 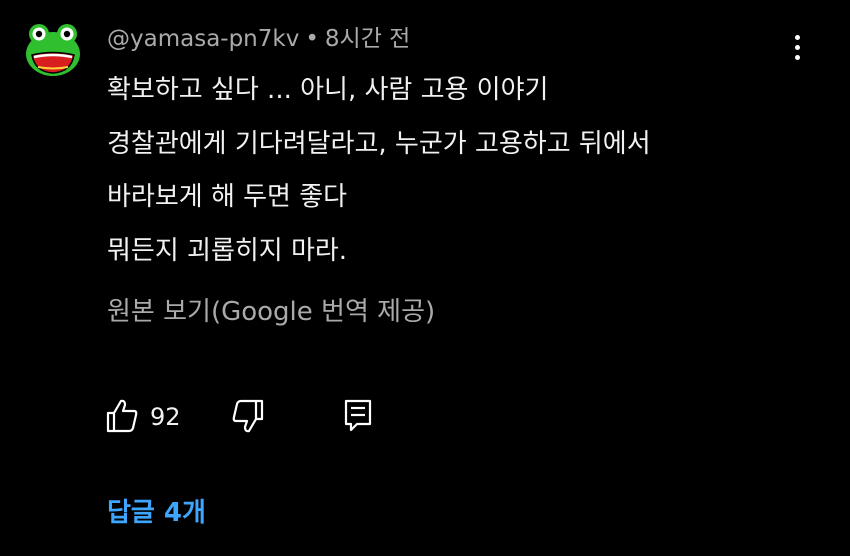 I want to click on avatar, so click(x=53, y=50).